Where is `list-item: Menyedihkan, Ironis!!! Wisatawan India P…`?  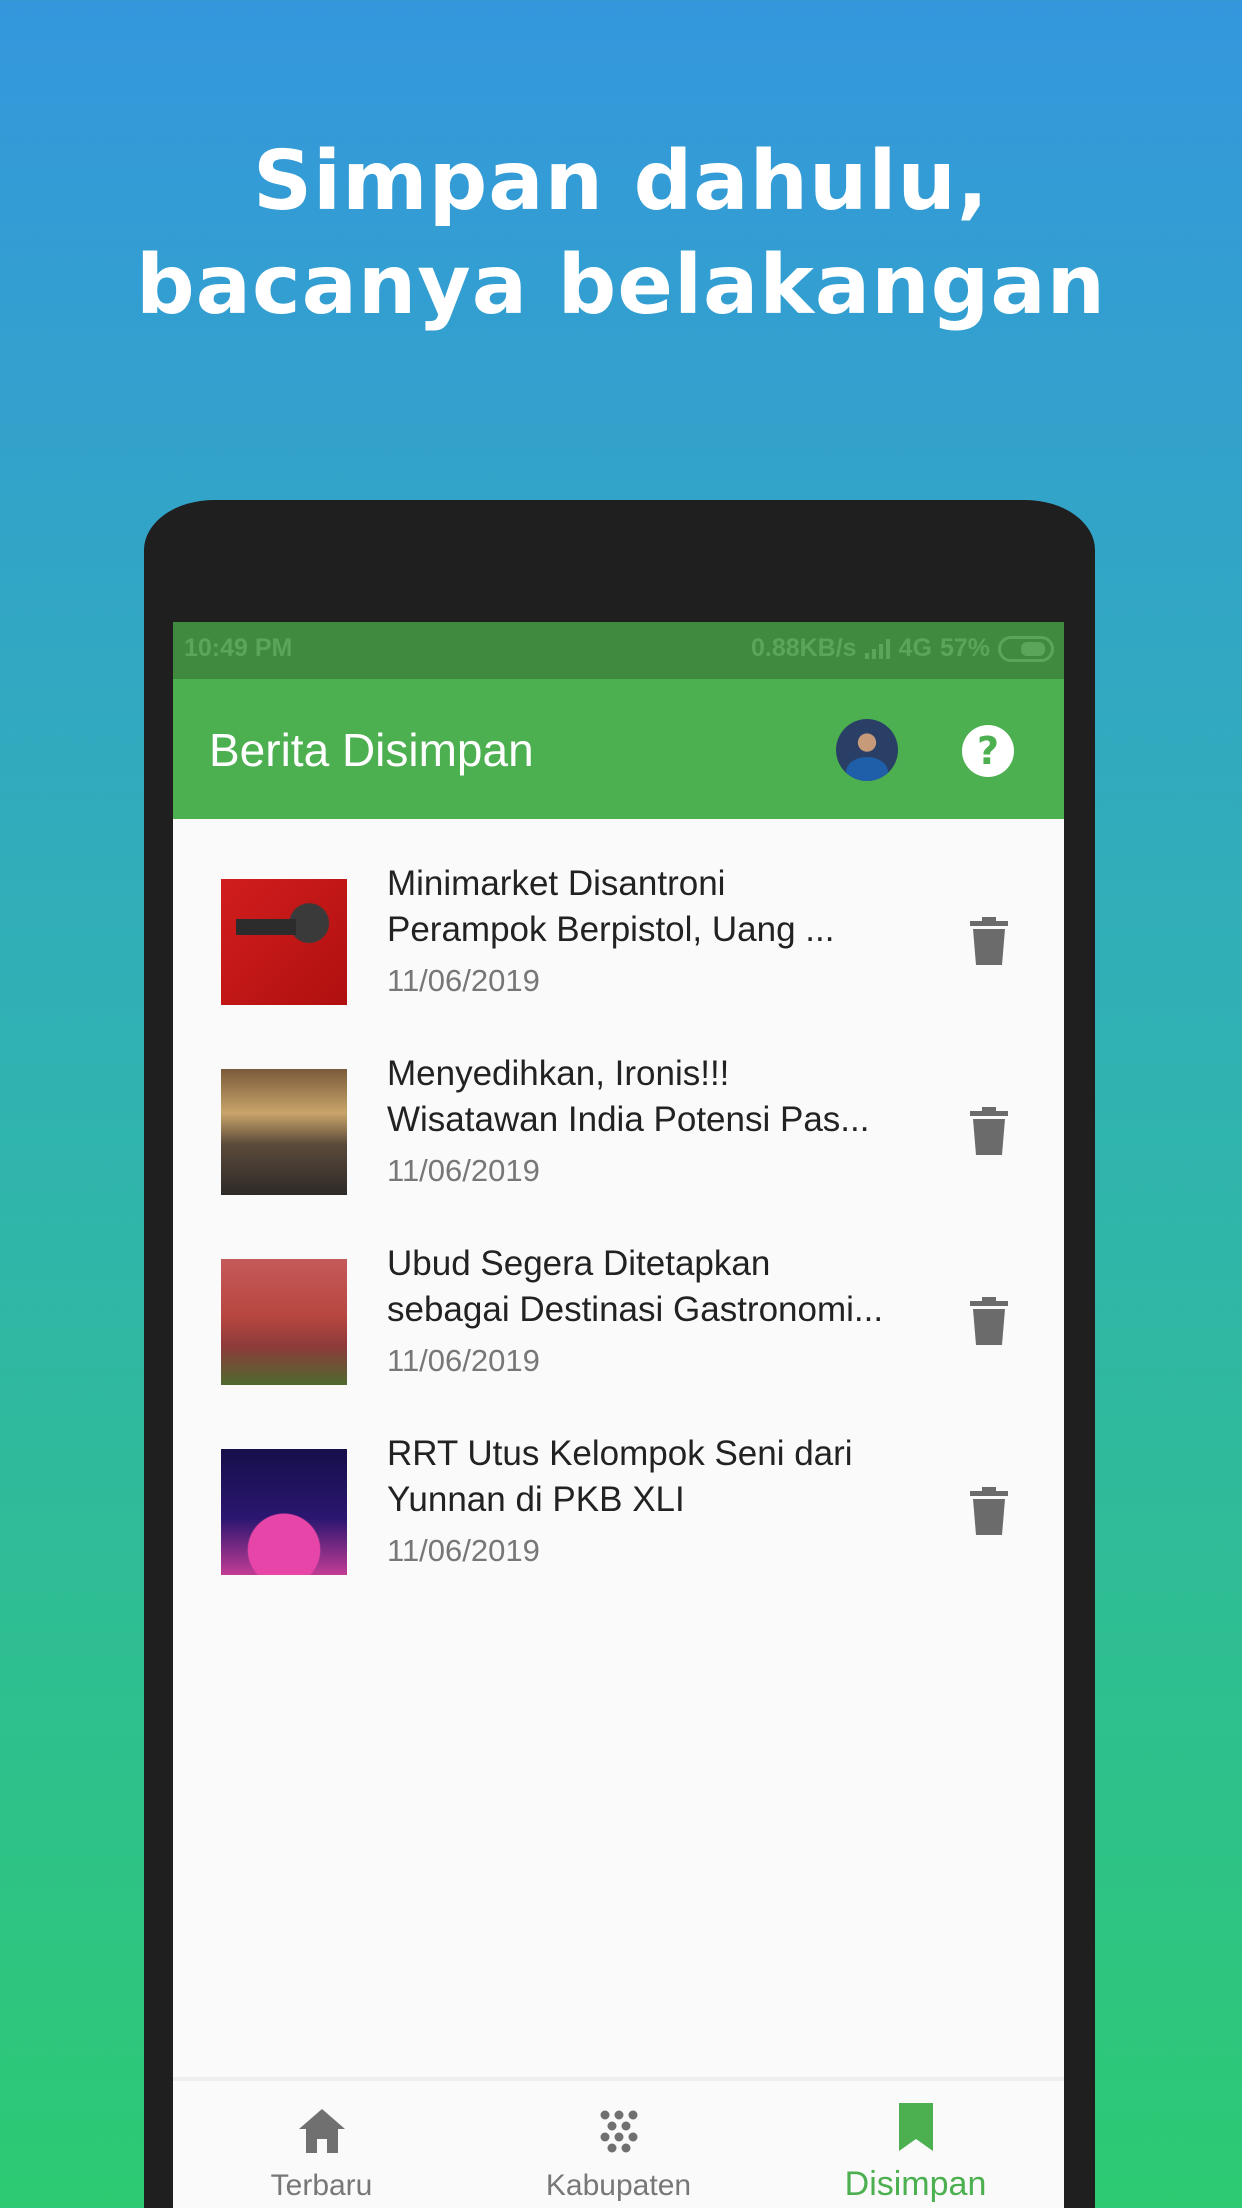 list-item: Menyedihkan, Ironis!!! Wisatawan India P… is located at coordinates (618, 1104).